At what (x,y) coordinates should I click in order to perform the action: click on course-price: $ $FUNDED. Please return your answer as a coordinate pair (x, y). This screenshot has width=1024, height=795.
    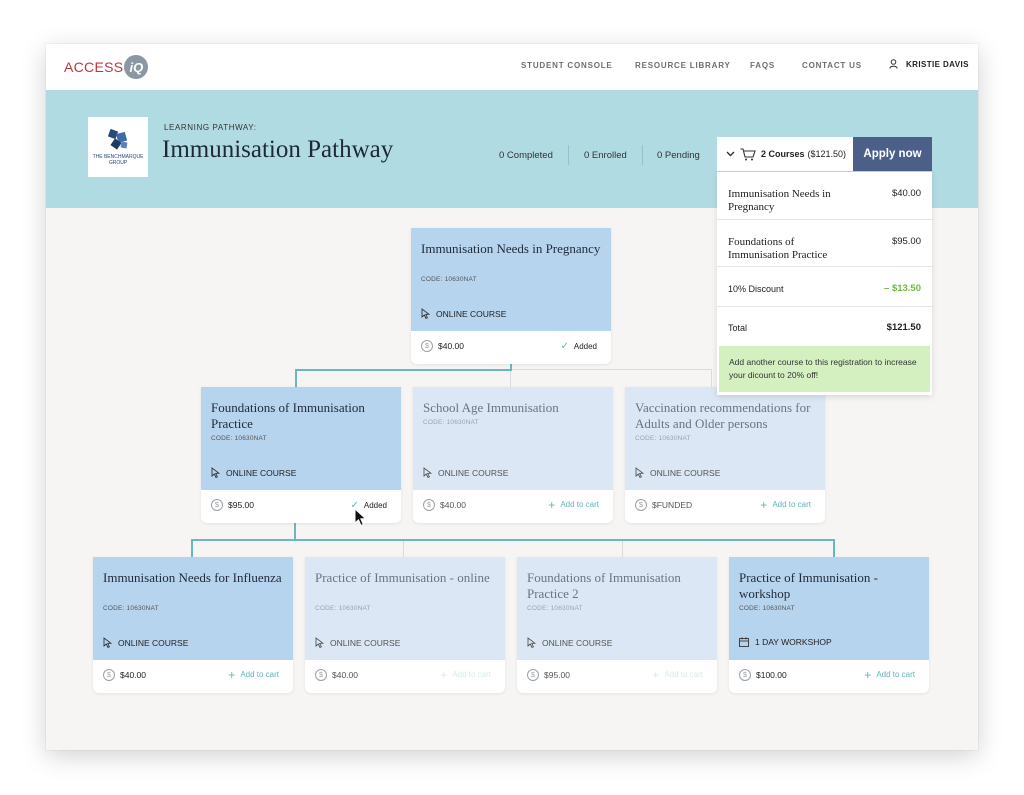
    Looking at the image, I should click on (663, 505).